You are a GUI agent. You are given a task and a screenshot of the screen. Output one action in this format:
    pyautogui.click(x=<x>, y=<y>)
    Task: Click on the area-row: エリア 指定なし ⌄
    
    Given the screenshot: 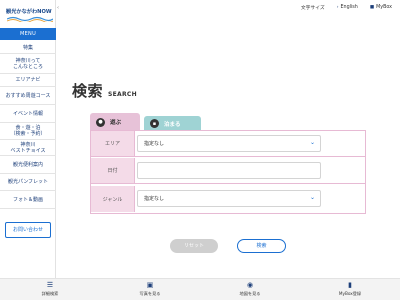 What is the action you would take?
    pyautogui.click(x=228, y=144)
    